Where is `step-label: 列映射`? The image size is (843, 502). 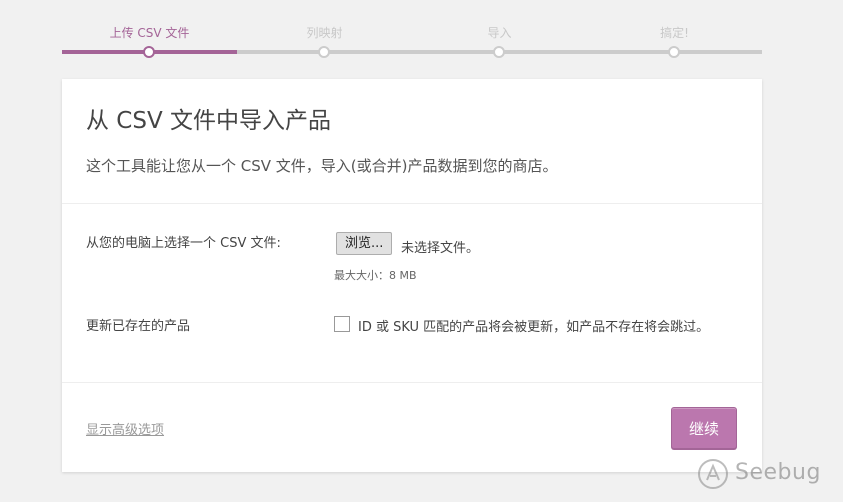 step-label: 列映射 is located at coordinates (324, 33).